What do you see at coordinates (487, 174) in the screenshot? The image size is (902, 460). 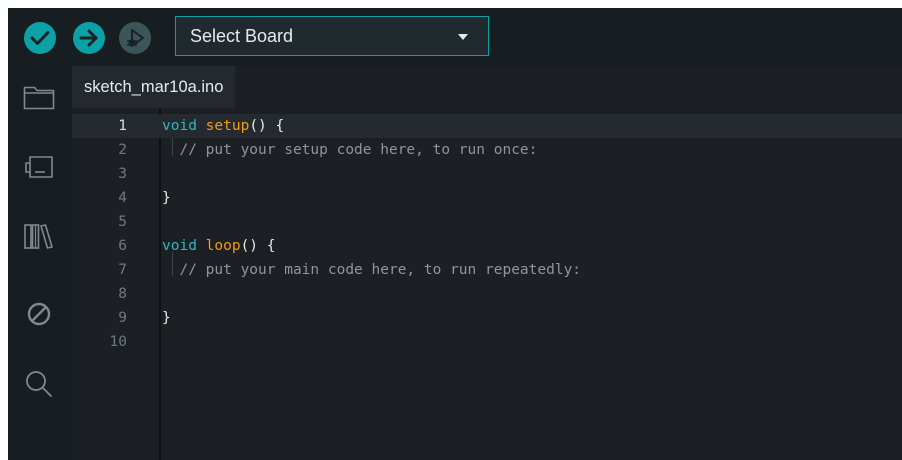 I see `code-line: 3` at bounding box center [487, 174].